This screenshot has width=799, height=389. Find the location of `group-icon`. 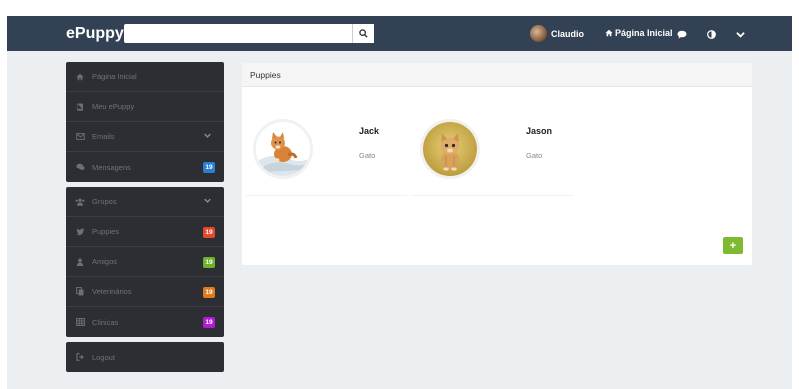

group-icon is located at coordinates (80, 202).